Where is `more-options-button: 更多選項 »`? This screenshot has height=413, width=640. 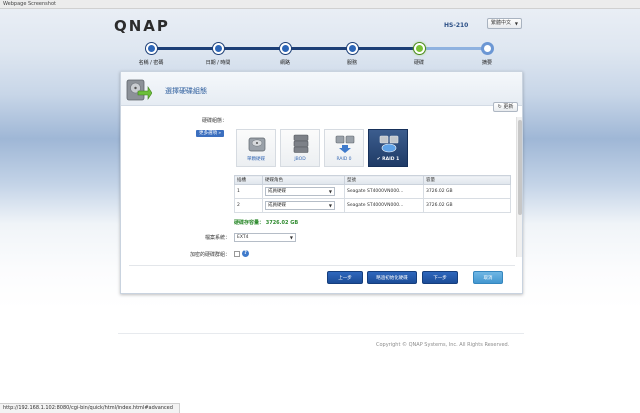 more-options-button: 更多選項 » is located at coordinates (210, 133).